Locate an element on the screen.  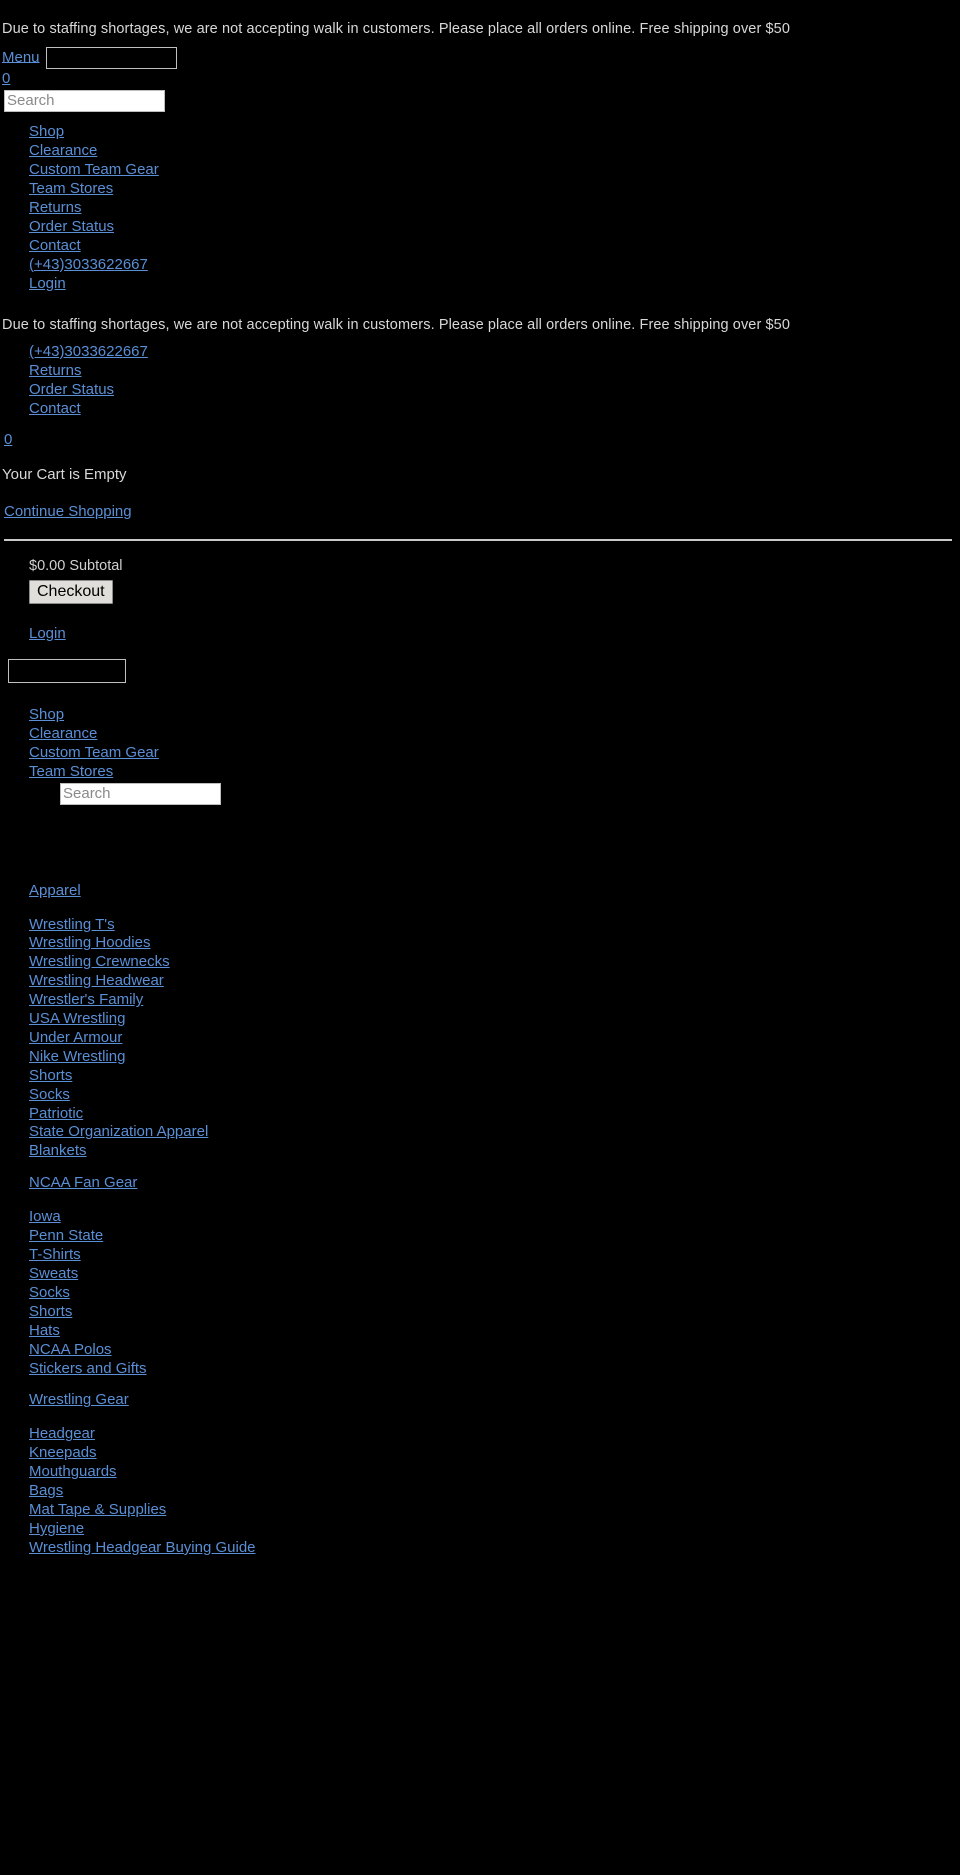
nav-link-shop: Shop is located at coordinates (46, 131).